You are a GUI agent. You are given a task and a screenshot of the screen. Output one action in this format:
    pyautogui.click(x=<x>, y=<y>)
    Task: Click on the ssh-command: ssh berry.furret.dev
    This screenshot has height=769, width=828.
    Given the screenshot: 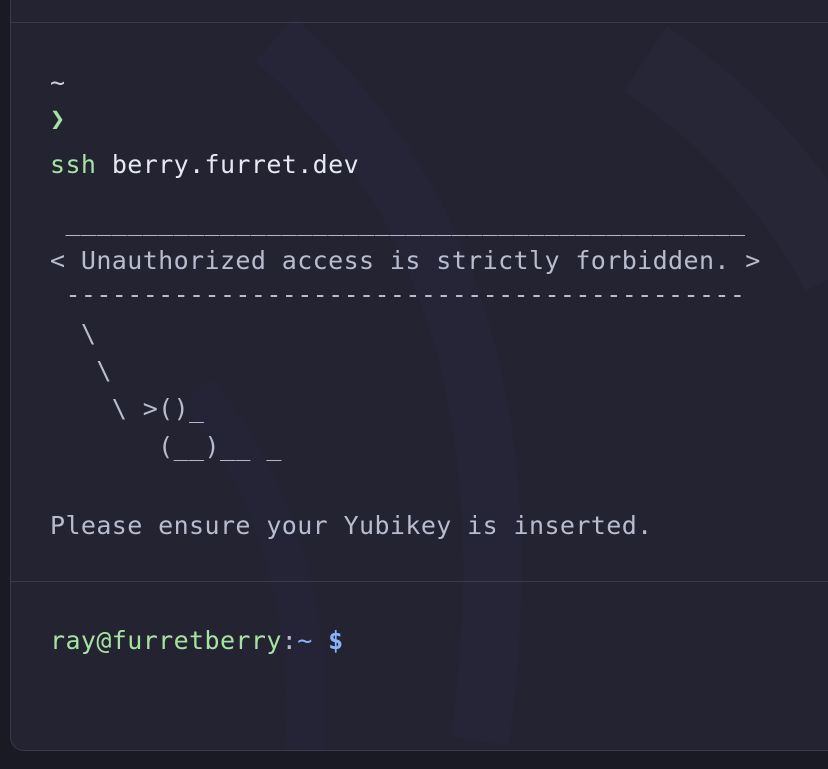 What is the action you would take?
    pyautogui.click(x=204, y=165)
    